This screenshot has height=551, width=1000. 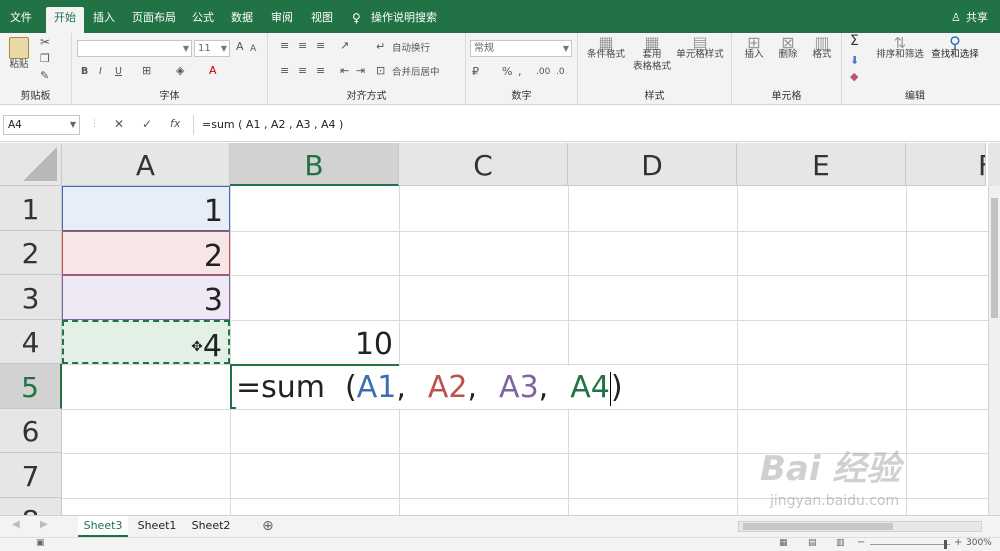 What do you see at coordinates (175, 123) in the screenshot?
I see `insert-function-button: fx` at bounding box center [175, 123].